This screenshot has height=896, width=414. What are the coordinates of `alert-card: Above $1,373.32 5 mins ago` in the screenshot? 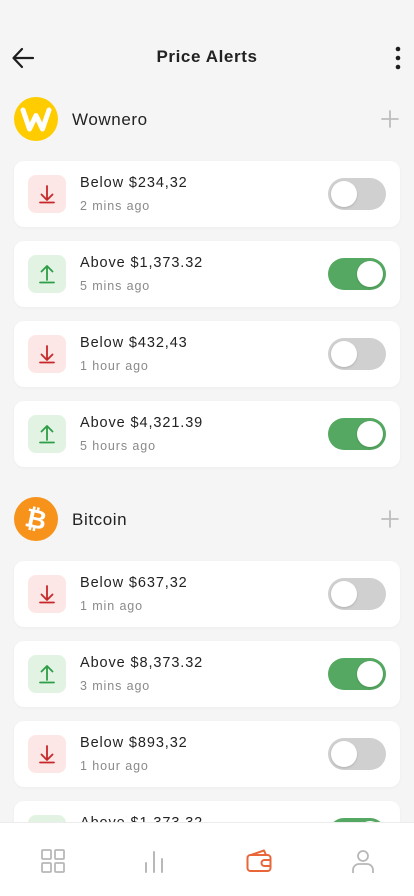 It's located at (207, 274).